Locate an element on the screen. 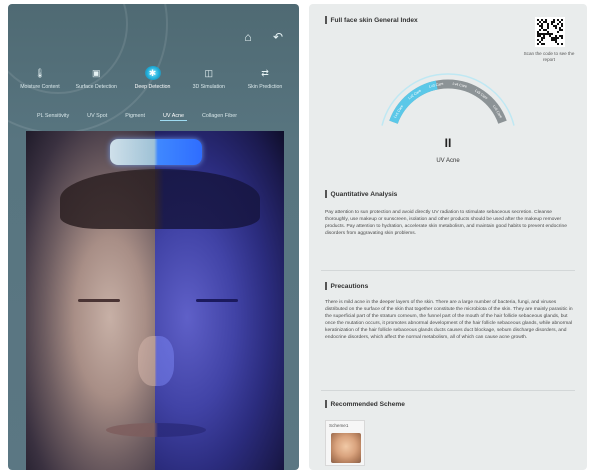  tab-uv-spot: UV Spot is located at coordinates (97, 116).